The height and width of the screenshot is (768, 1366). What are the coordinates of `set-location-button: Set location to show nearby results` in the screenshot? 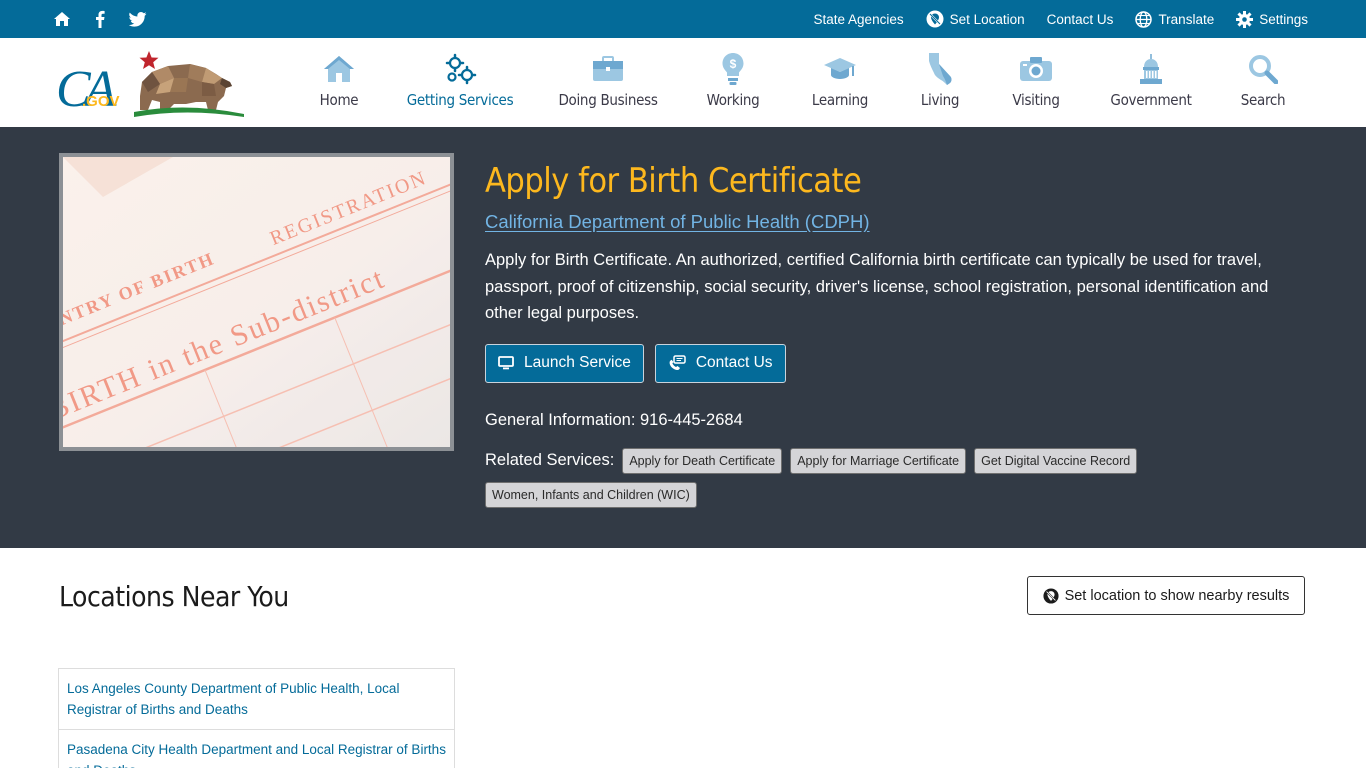 It's located at (1166, 595).